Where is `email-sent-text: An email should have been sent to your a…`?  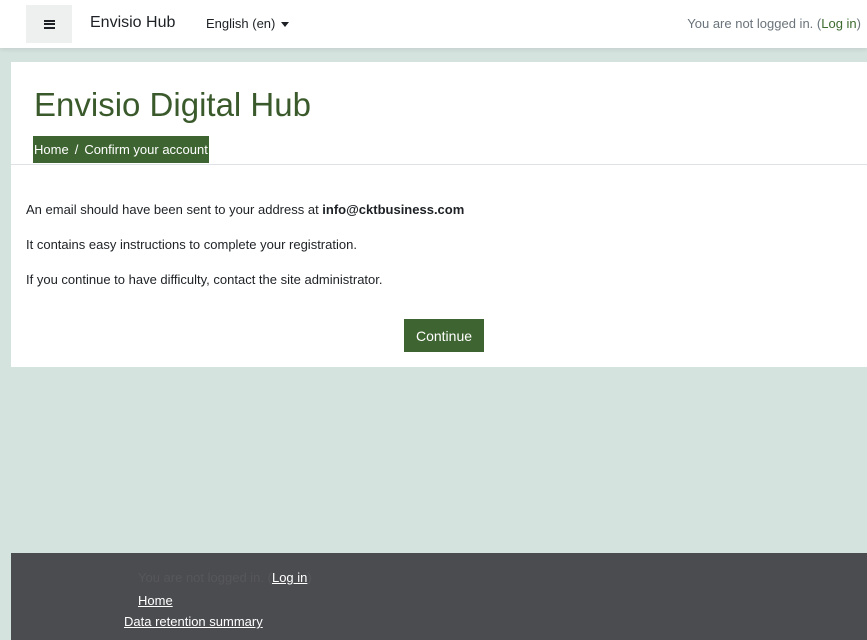
email-sent-text: An email should have been sent to your a… is located at coordinates (174, 209).